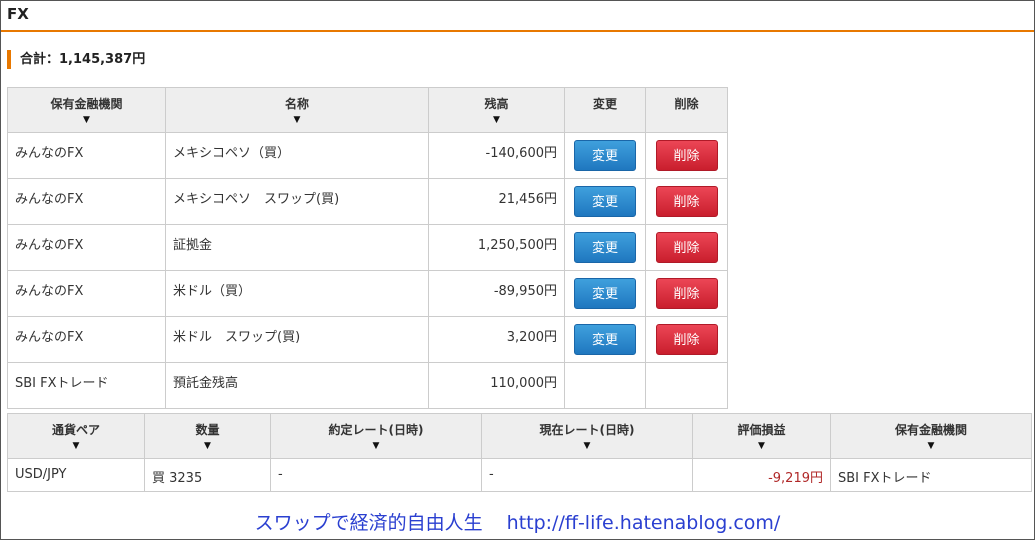  Describe the element at coordinates (686, 385) in the screenshot. I see `cell-delete-empty` at that location.